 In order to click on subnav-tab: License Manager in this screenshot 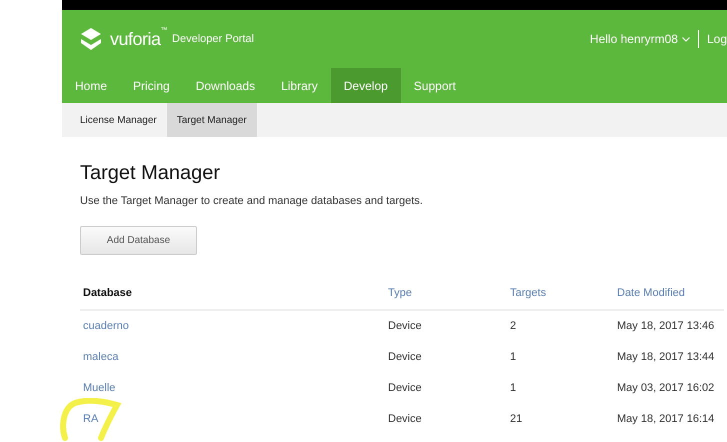, I will do `click(118, 120)`.